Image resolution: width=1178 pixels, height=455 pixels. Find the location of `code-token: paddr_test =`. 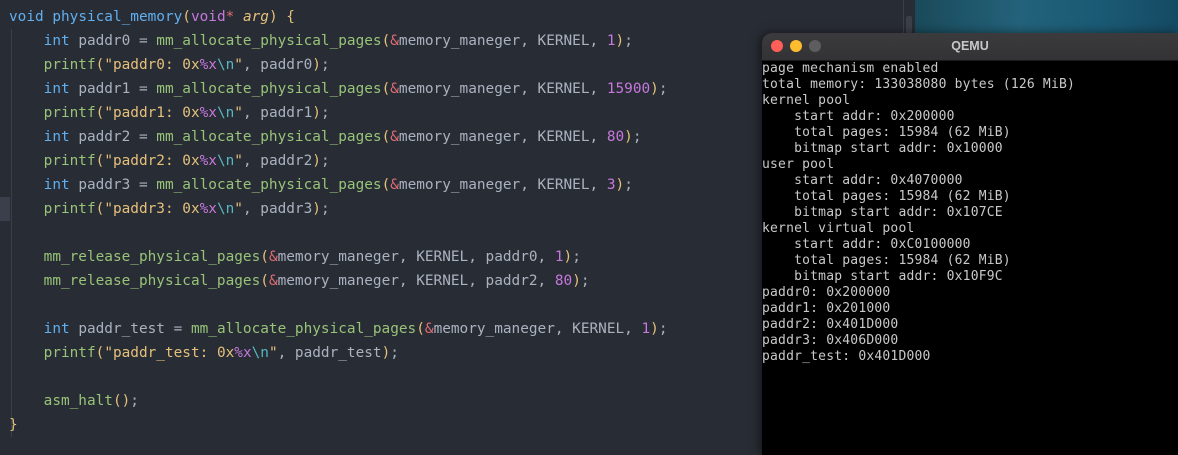

code-token: paddr_test = is located at coordinates (130, 329).